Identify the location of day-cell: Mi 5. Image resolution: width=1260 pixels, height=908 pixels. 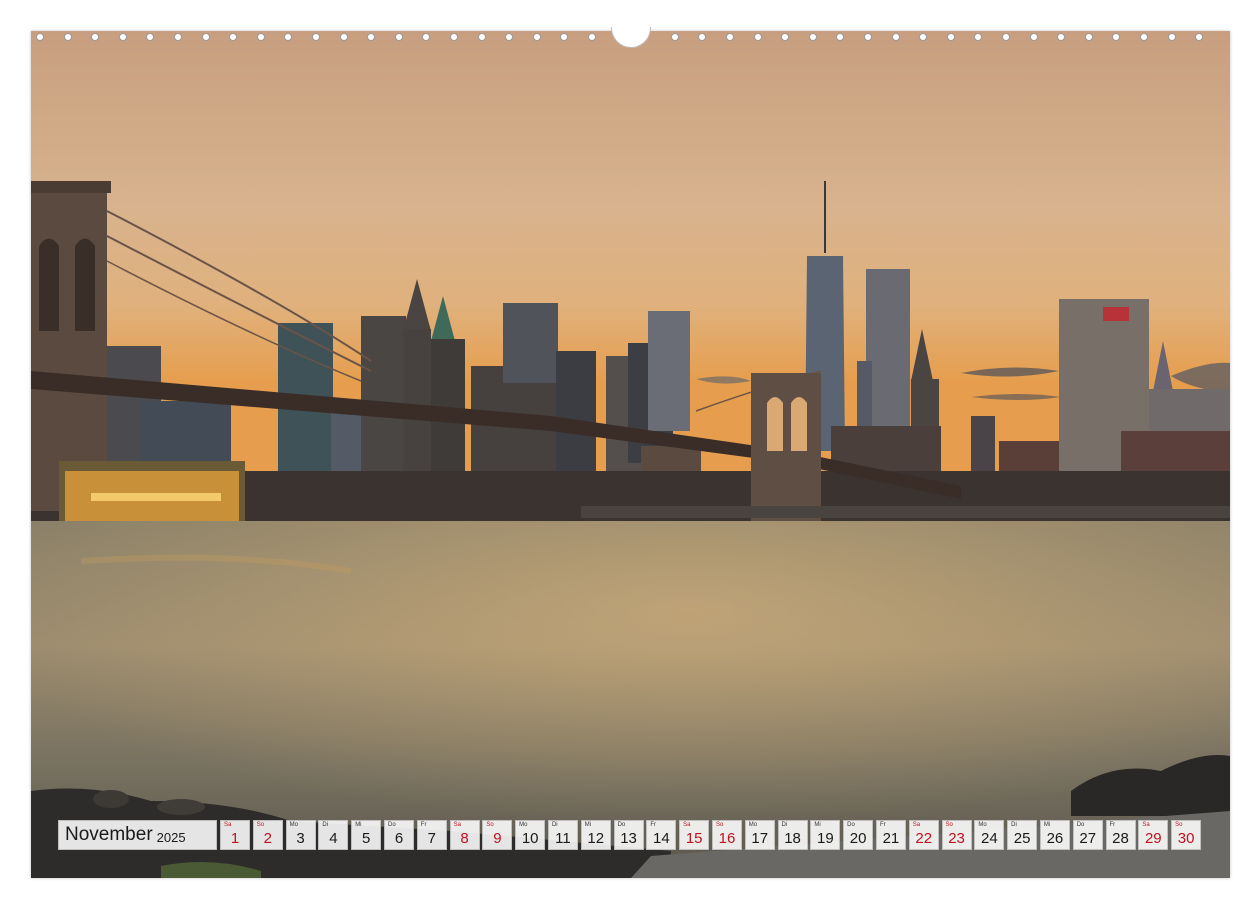
(366, 835).